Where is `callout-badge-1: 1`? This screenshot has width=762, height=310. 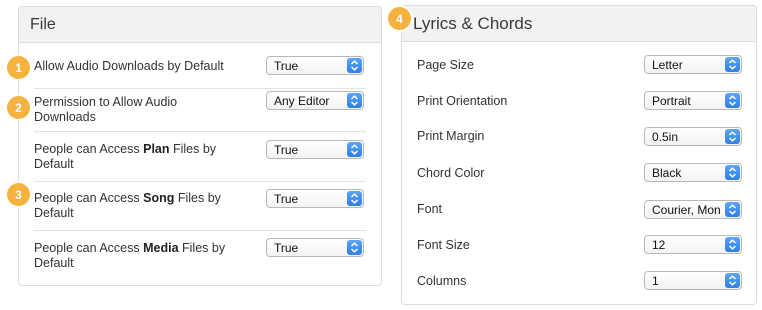 callout-badge-1: 1 is located at coordinates (18, 67).